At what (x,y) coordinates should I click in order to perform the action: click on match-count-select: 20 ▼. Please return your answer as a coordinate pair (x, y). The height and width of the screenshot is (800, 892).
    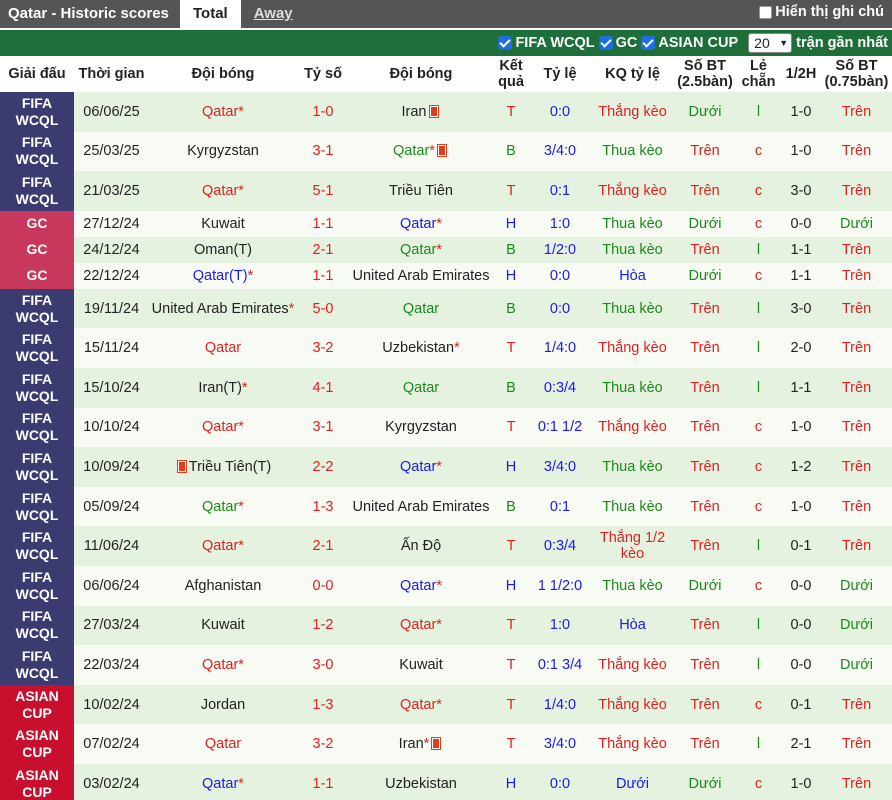
    Looking at the image, I should click on (770, 43).